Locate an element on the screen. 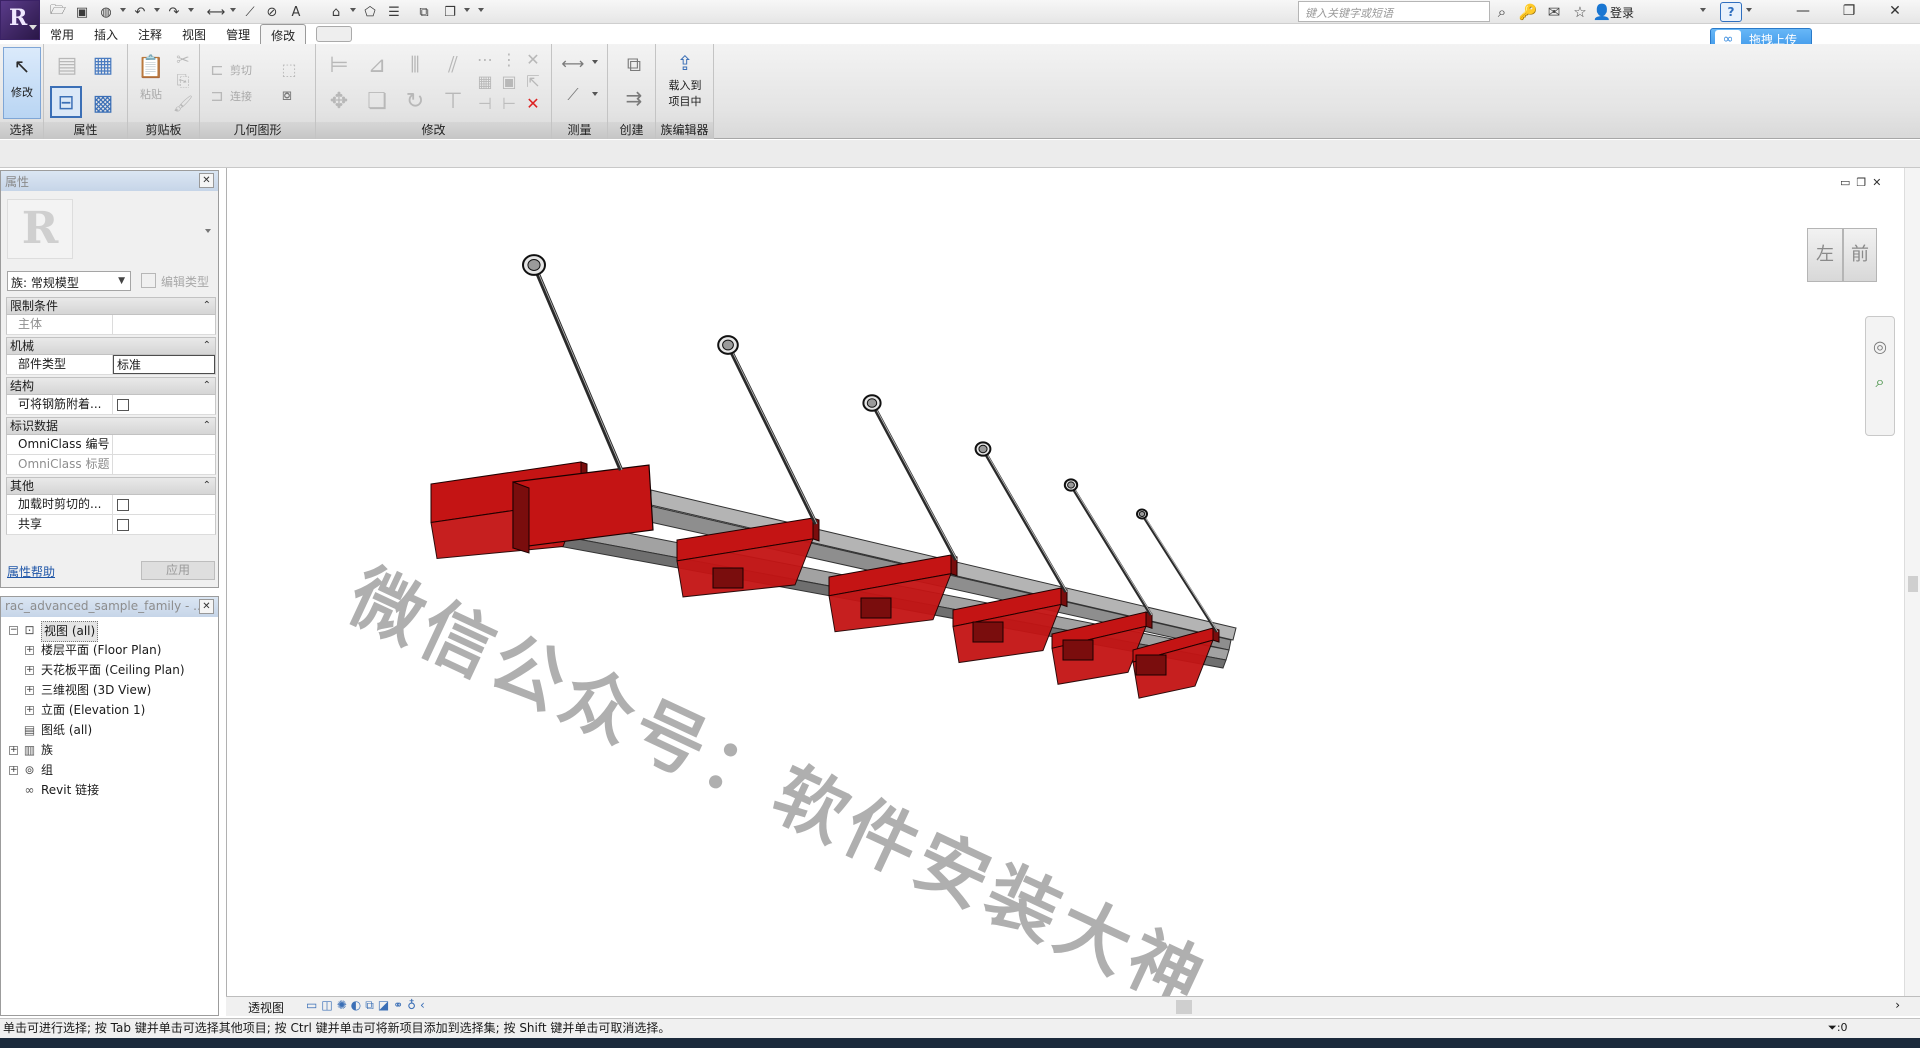 The height and width of the screenshot is (1048, 1920). align-icon: ⊨ is located at coordinates (339, 65).